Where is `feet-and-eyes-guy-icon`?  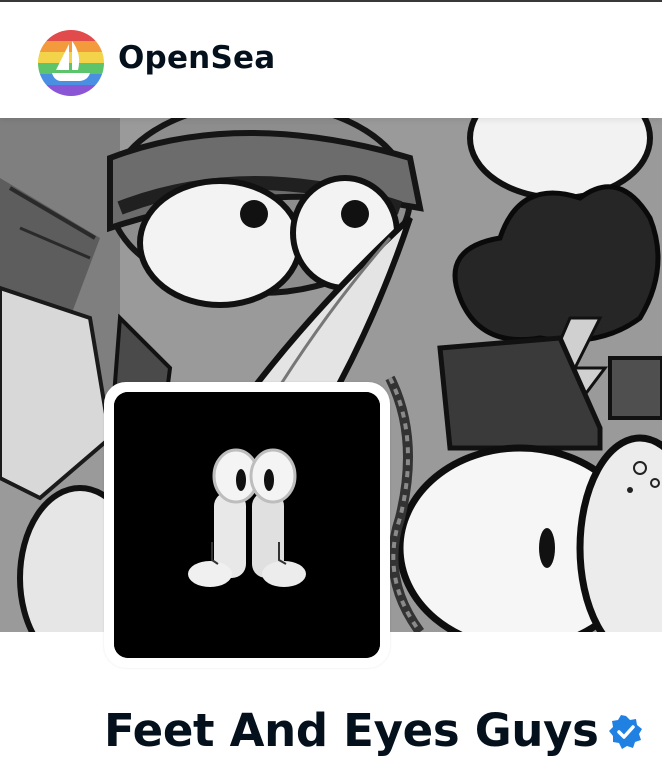 feet-and-eyes-guy-icon is located at coordinates (247, 525).